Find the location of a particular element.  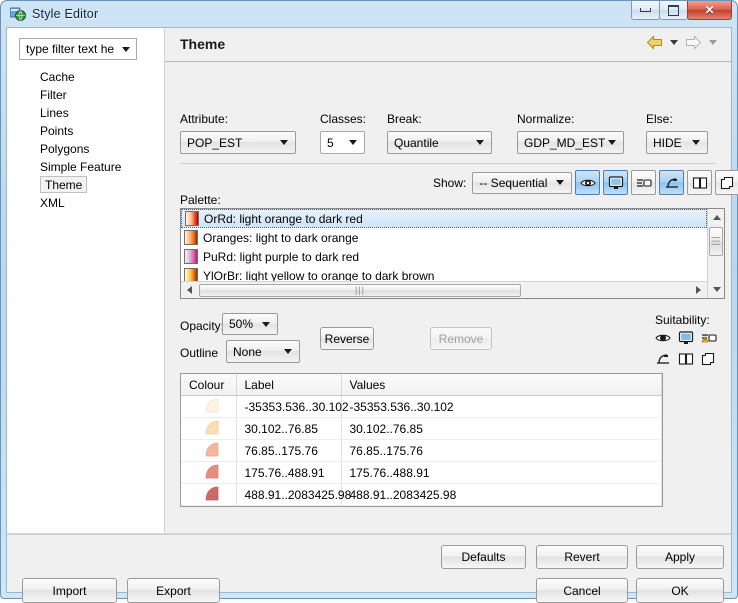

import-button: Import is located at coordinates (69, 590).